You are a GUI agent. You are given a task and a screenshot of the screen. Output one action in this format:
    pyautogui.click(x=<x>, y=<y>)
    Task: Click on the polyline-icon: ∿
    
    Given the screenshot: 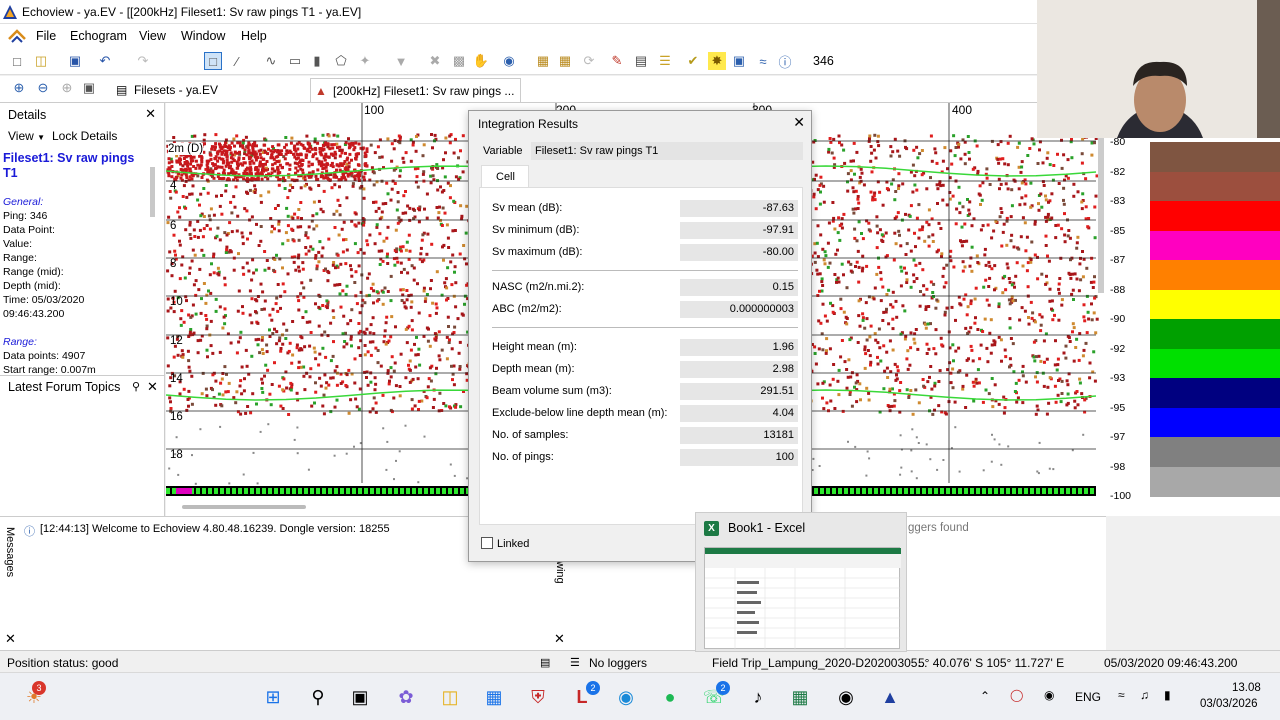 What is the action you would take?
    pyautogui.click(x=271, y=61)
    